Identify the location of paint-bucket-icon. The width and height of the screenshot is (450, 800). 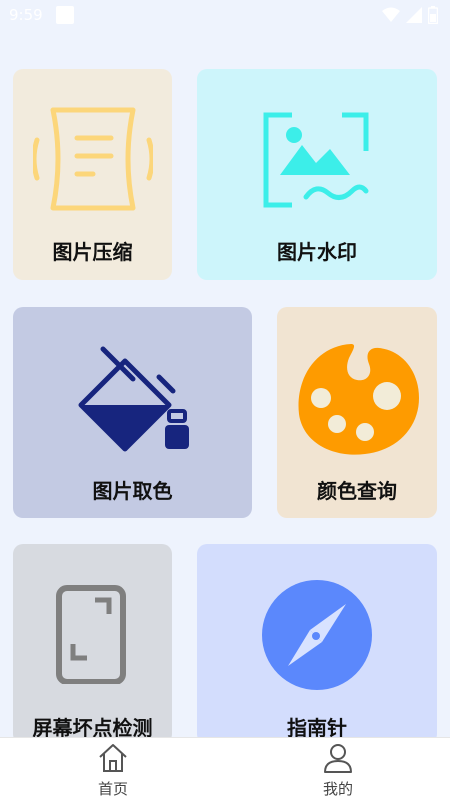
(133, 399).